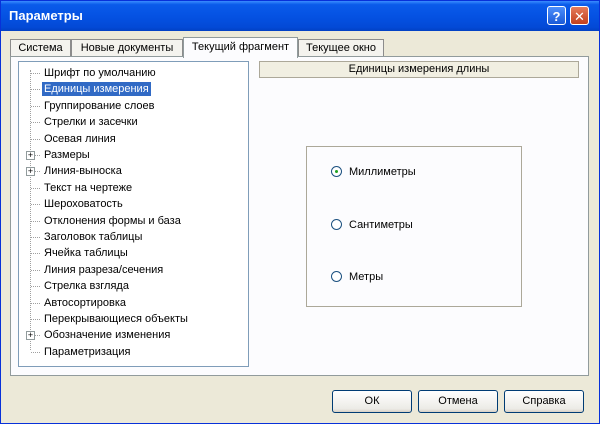 This screenshot has height=424, width=600. Describe the element at coordinates (382, 172) in the screenshot. I see `radio-label: Миллиметры` at that location.